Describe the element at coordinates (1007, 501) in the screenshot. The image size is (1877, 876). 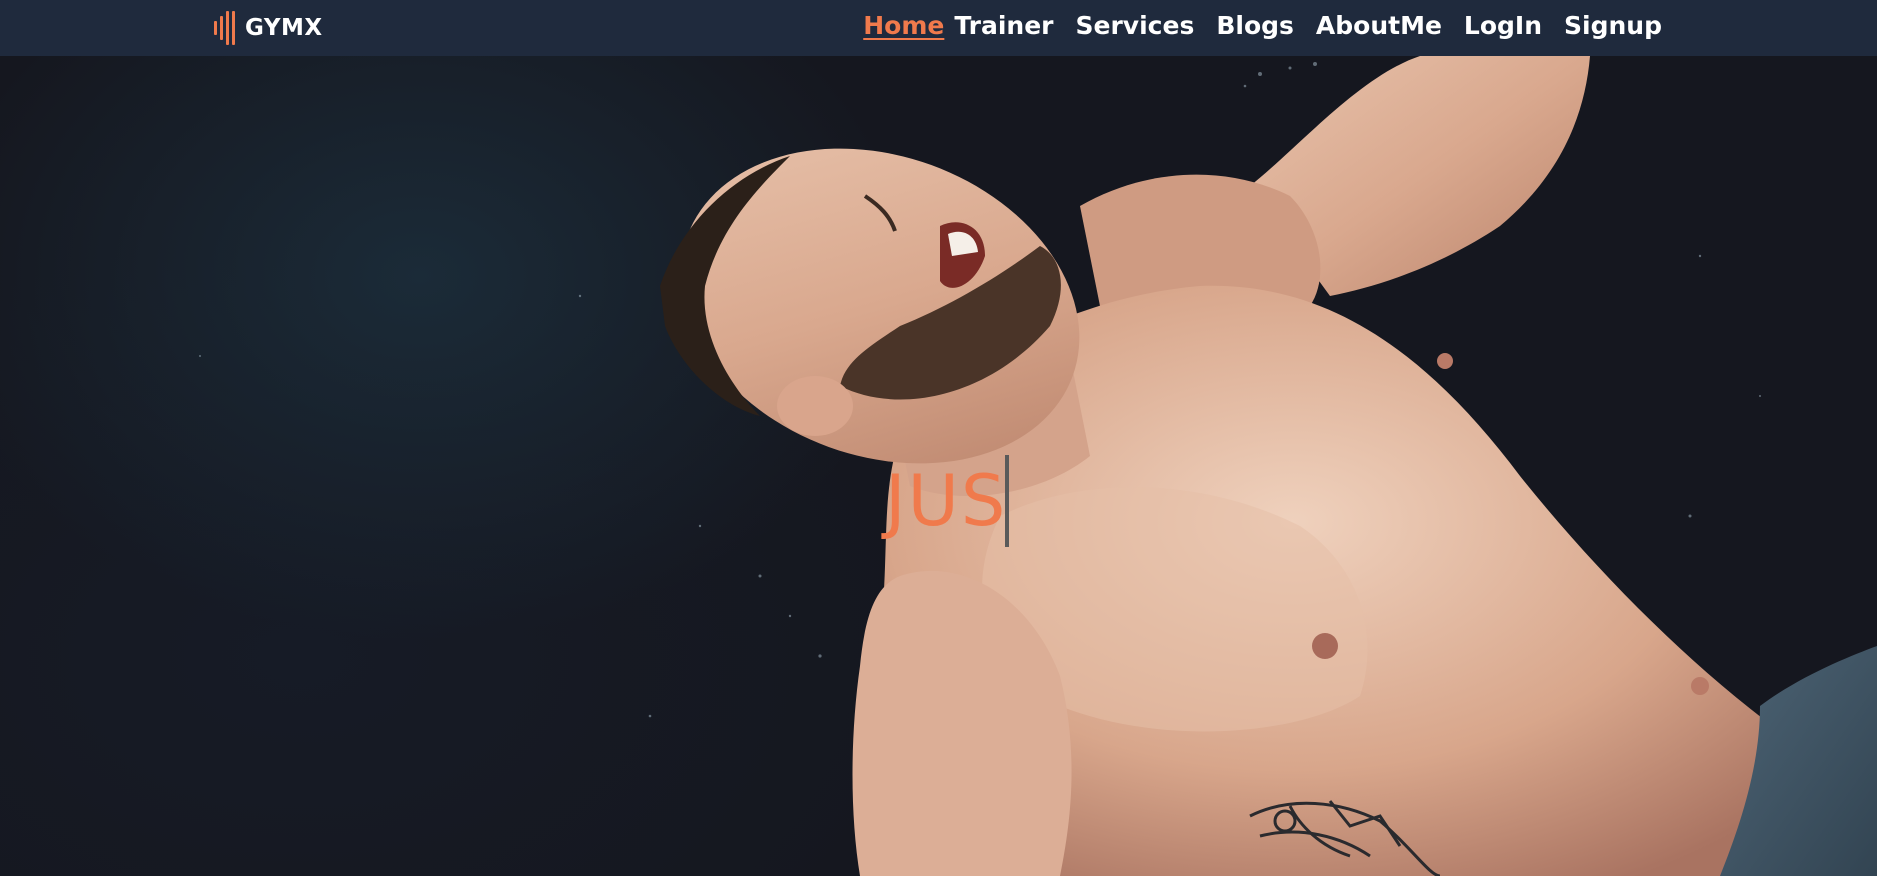
I see `typing-cursor` at that location.